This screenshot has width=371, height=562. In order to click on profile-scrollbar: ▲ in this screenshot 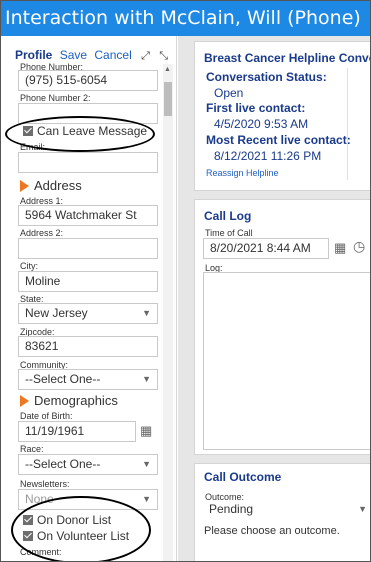, I will do `click(168, 312)`.